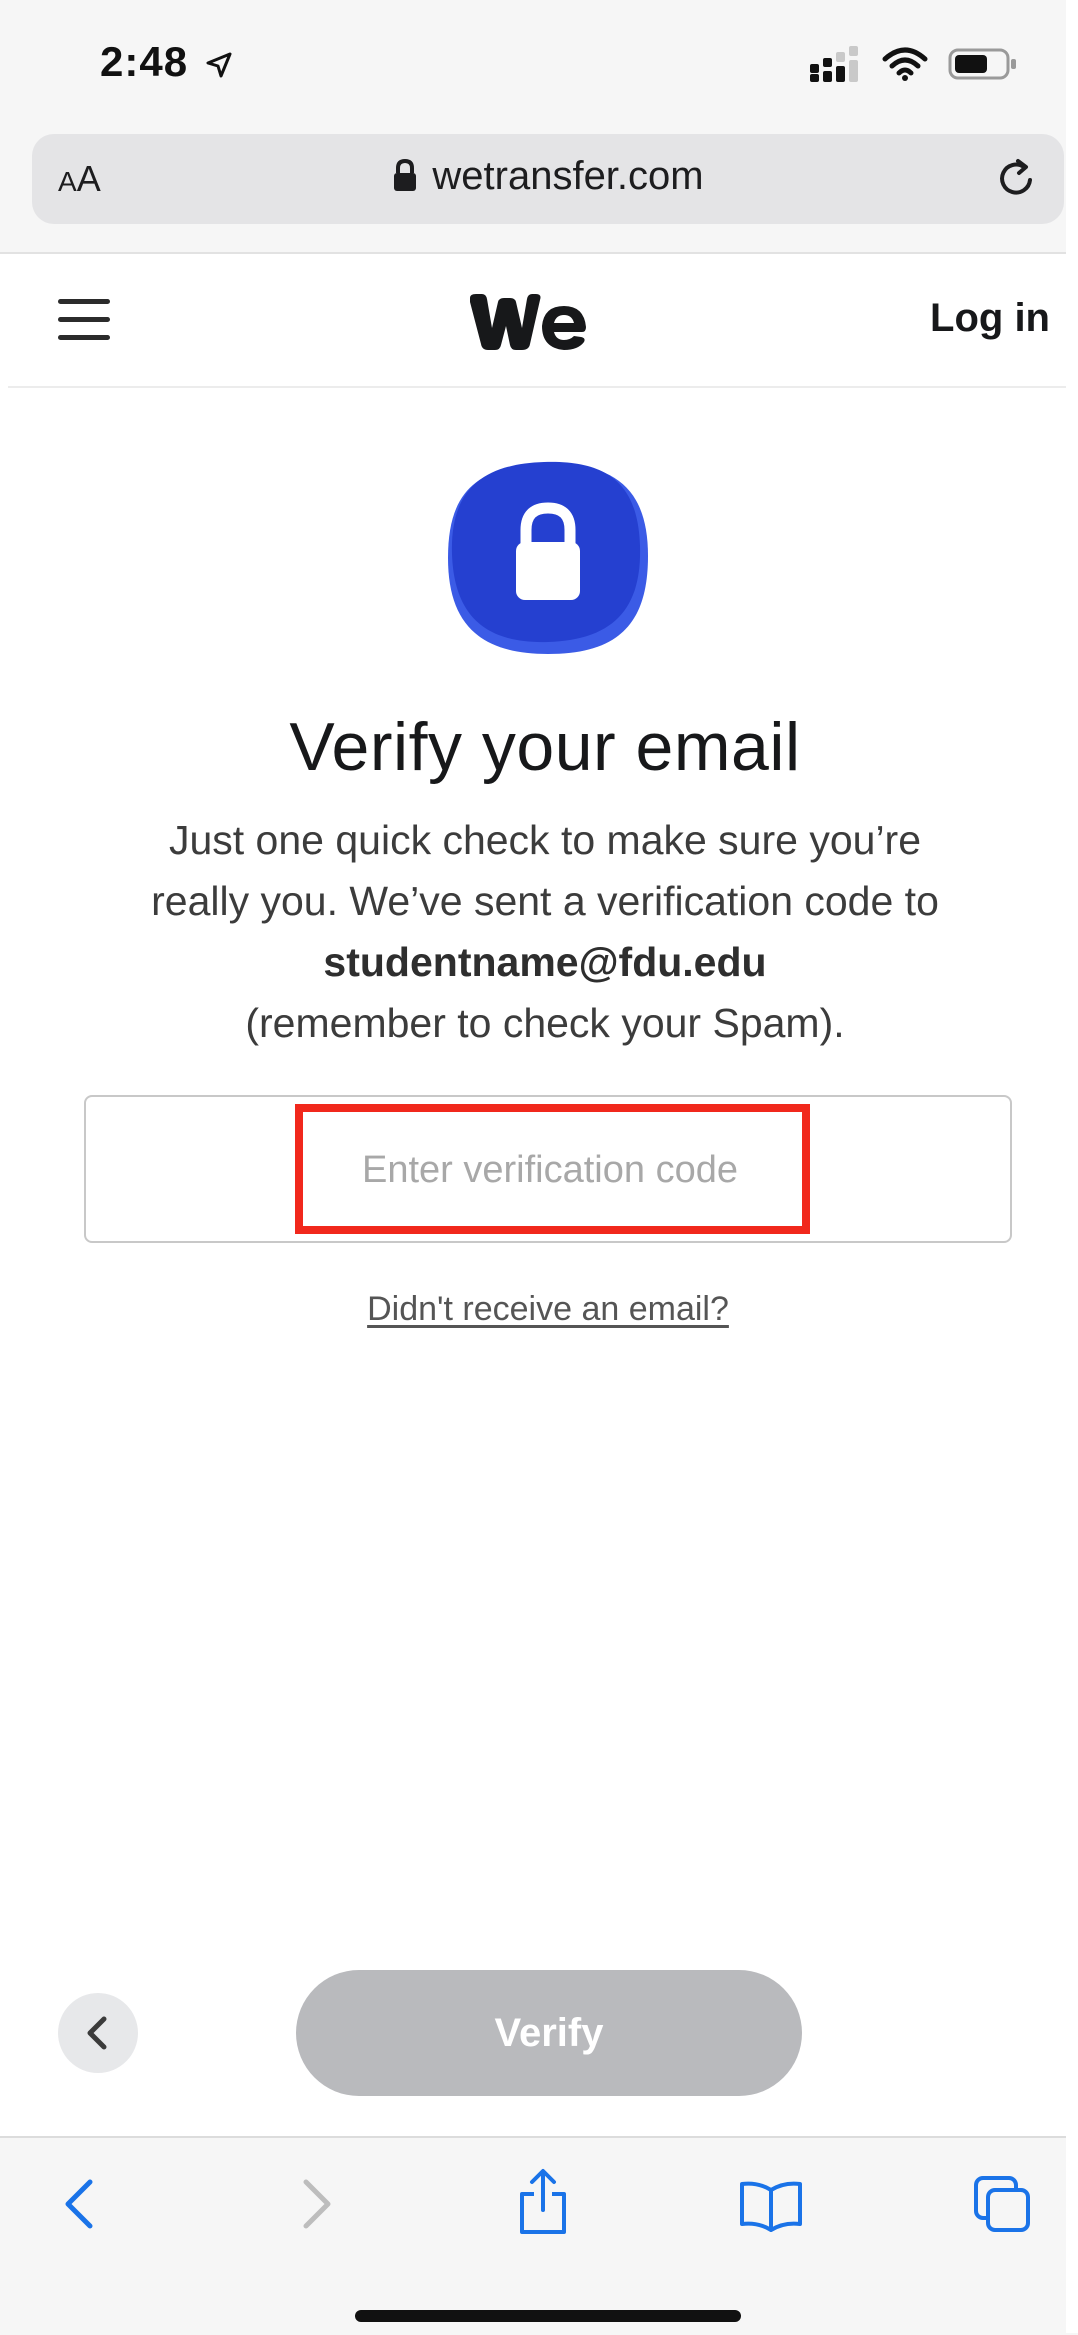 This screenshot has height=2335, width=1078. What do you see at coordinates (549, 2033) in the screenshot?
I see `verify-button: Verify` at bounding box center [549, 2033].